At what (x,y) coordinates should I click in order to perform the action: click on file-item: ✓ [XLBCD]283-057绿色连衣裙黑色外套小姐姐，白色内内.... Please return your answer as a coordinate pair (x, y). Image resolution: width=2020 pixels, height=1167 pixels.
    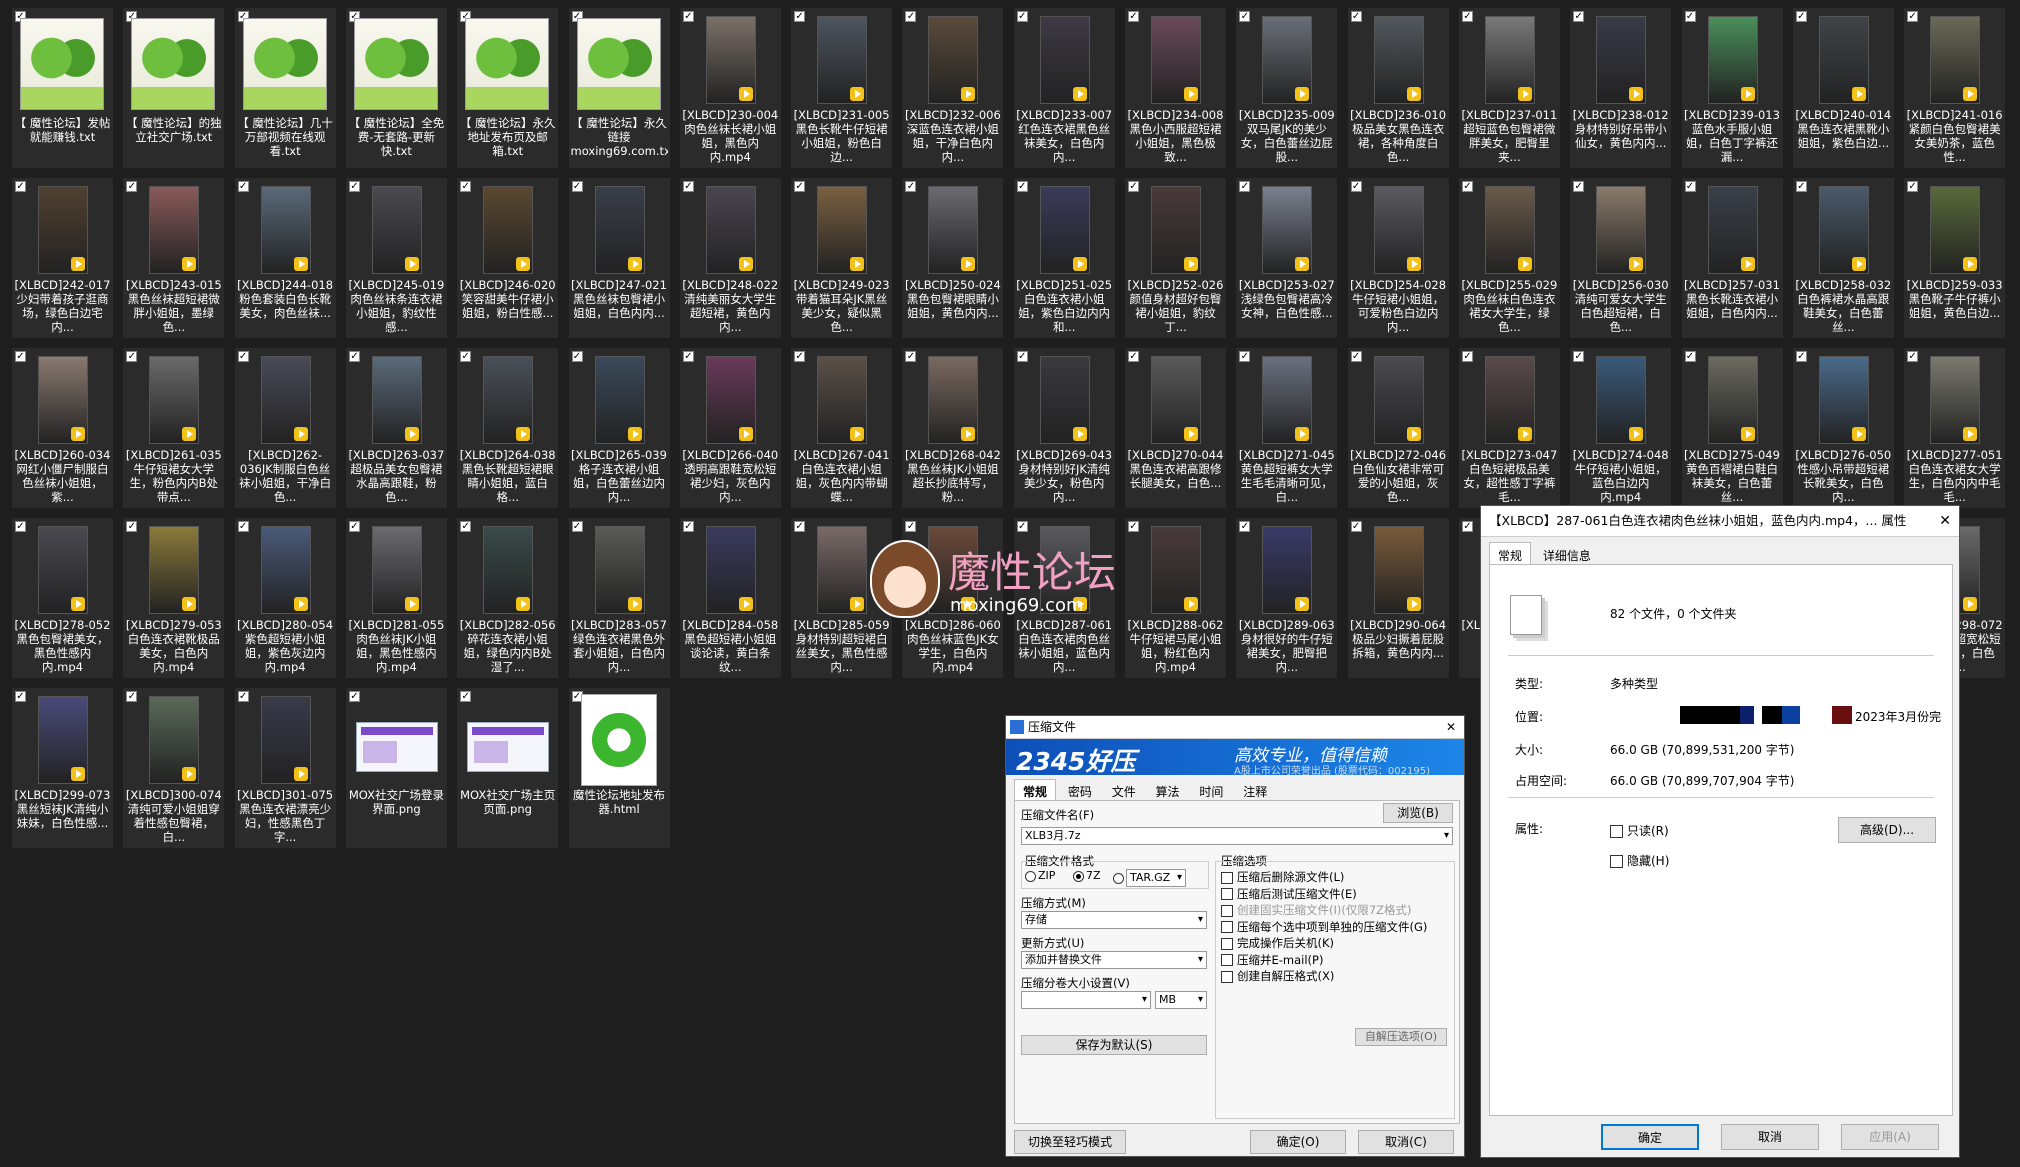
    Looking at the image, I should click on (619, 598).